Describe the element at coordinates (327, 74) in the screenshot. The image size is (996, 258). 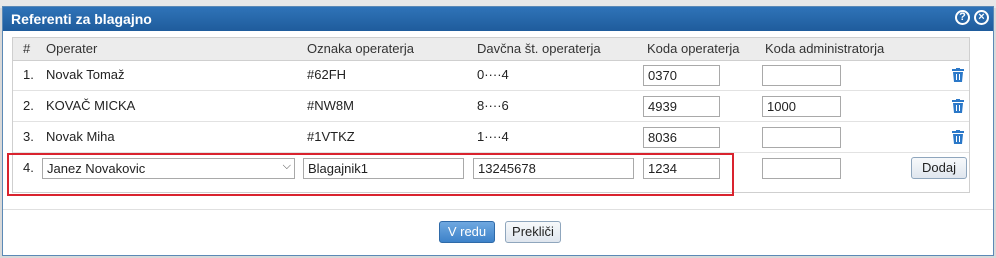
I see `operator-label: #62FH` at that location.